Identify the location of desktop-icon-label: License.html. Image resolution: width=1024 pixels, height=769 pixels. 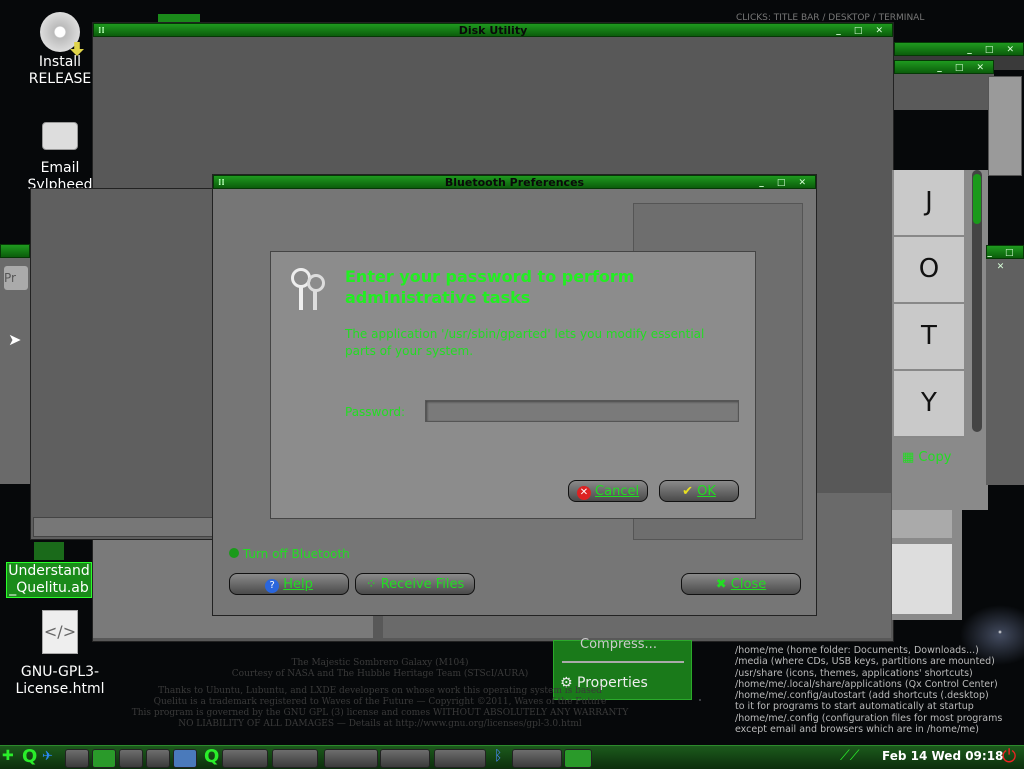
(60, 689).